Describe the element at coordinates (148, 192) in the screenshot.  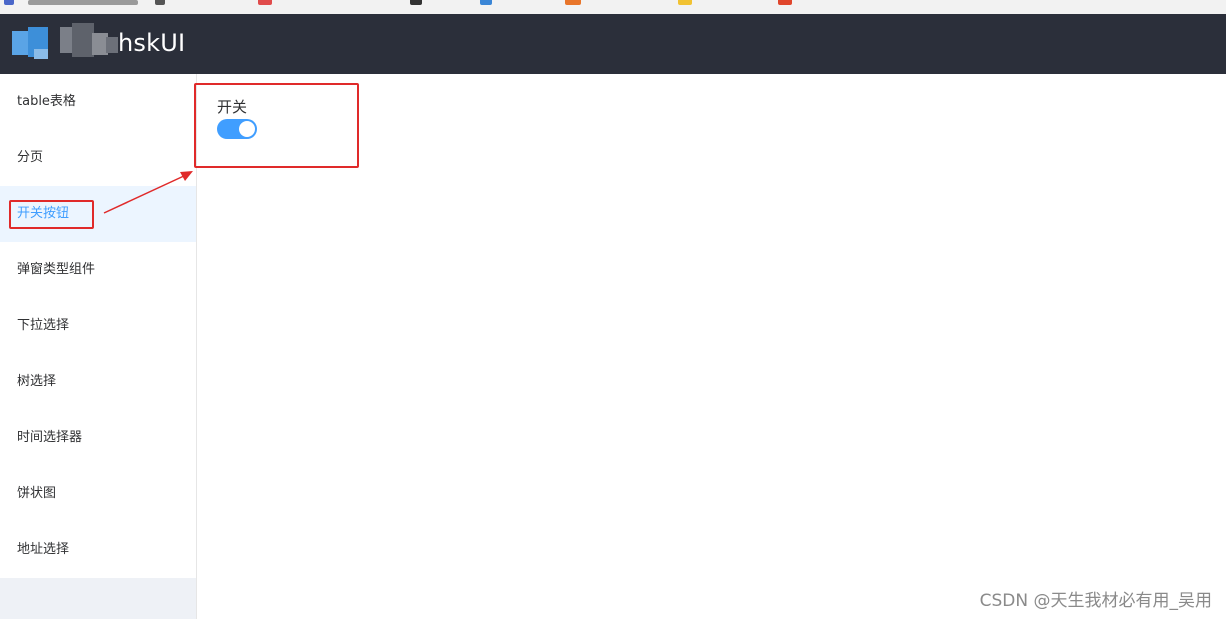
I see `annotation-arrow` at that location.